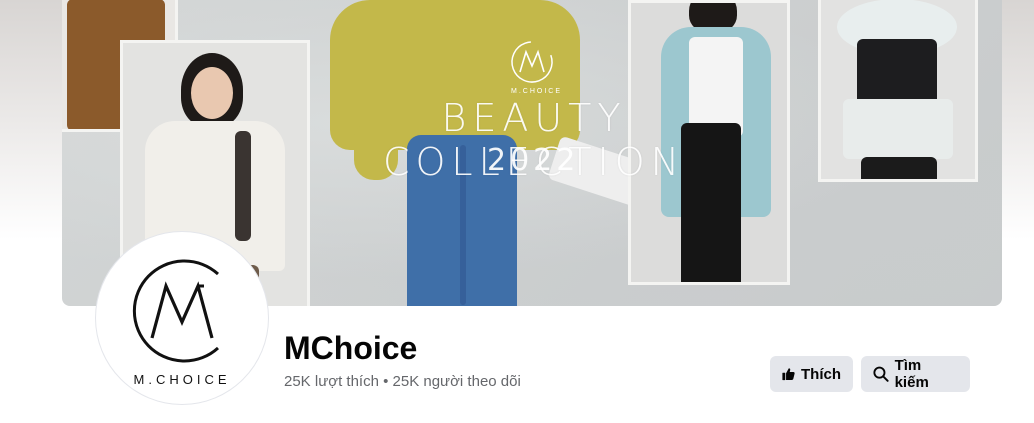 This screenshot has height=423, width=1034. What do you see at coordinates (350, 348) in the screenshot?
I see `page-title: MChoice` at bounding box center [350, 348].